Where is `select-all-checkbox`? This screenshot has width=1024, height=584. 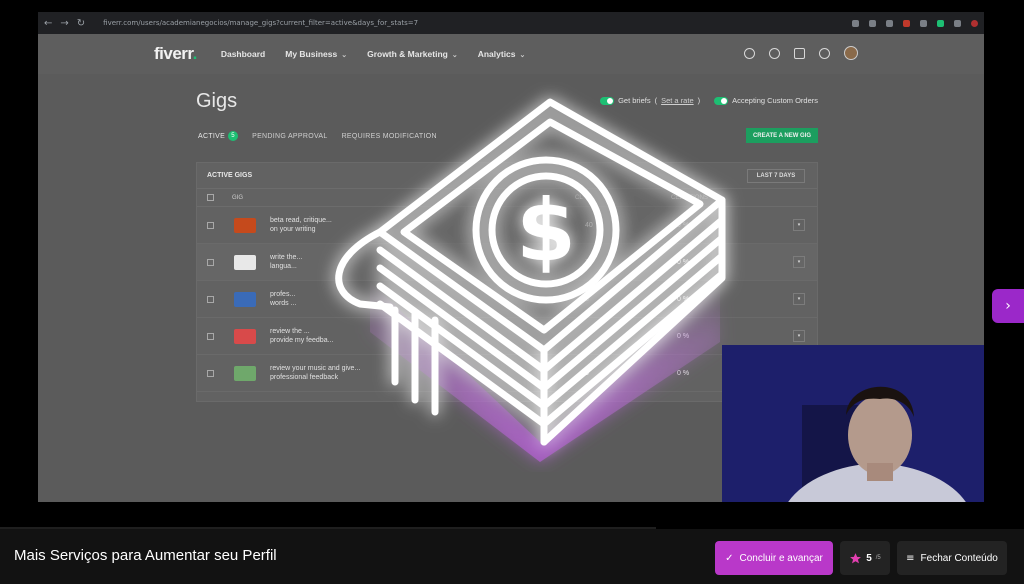 select-all-checkbox is located at coordinates (210, 197).